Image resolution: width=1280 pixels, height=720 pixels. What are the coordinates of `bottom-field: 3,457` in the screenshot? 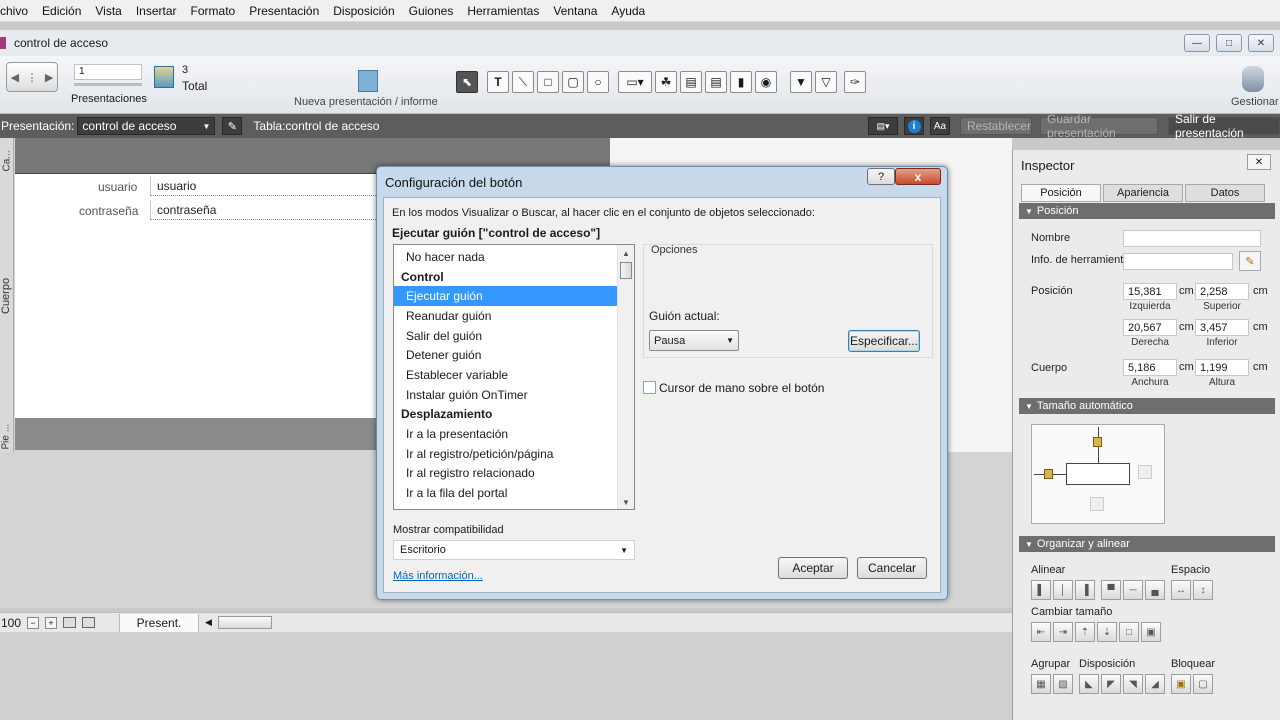 It's located at (1222, 327).